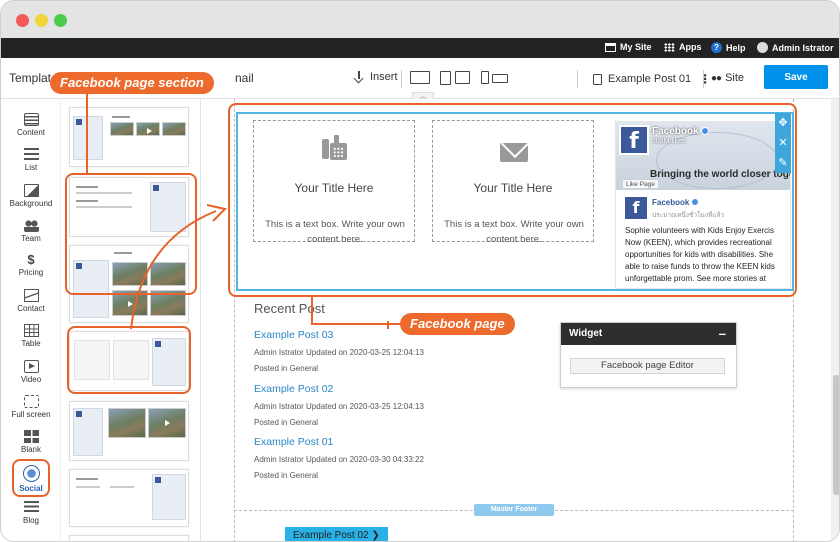  I want to click on admin-bar: My Site Apps ? Help Admin Istrator, so click(420, 48).